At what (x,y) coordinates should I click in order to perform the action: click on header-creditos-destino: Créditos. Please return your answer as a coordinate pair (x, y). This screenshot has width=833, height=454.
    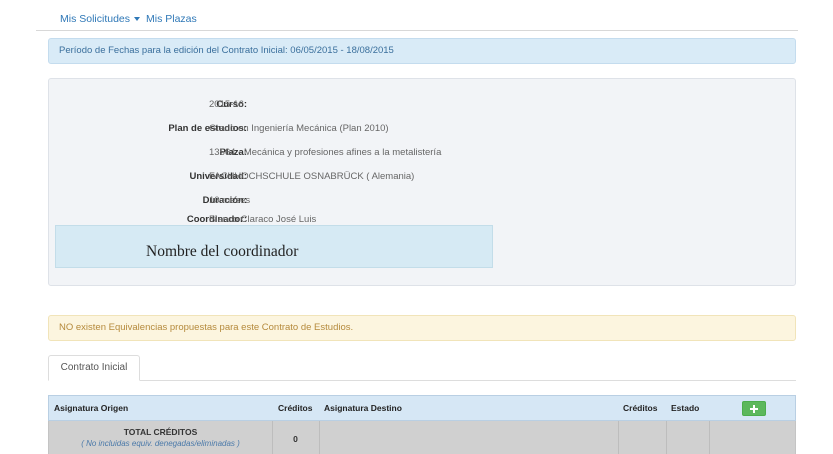
    Looking at the image, I should click on (640, 408).